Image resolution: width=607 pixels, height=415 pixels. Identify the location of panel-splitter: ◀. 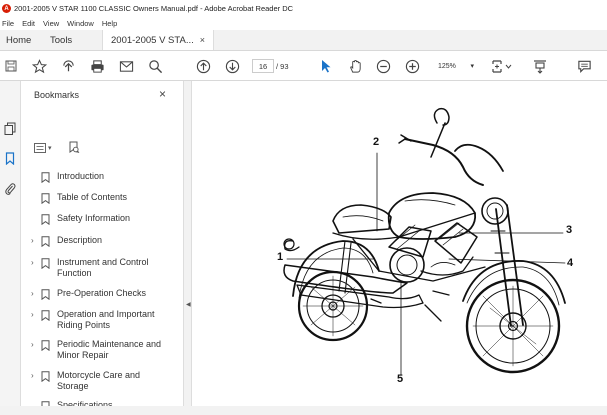
(188, 248).